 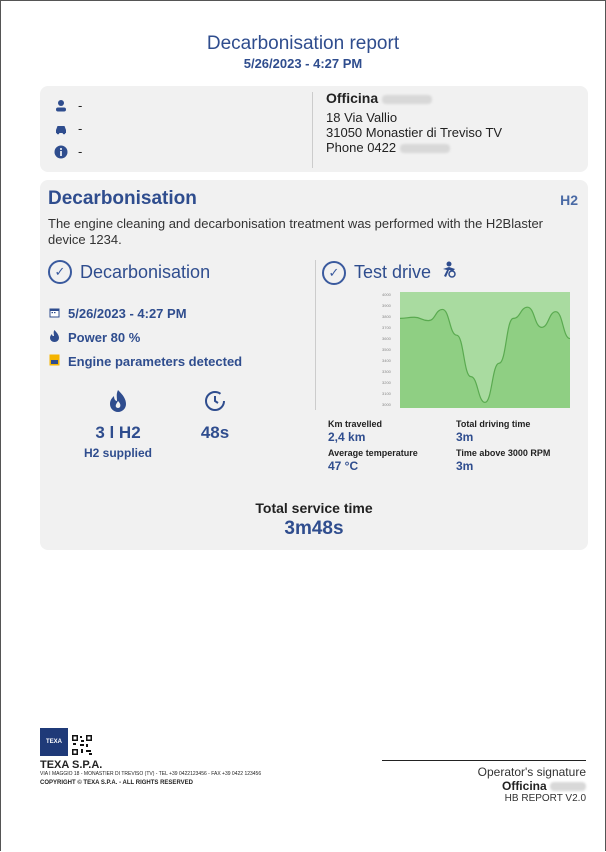 I want to click on qr-code-icon, so click(x=82, y=745).